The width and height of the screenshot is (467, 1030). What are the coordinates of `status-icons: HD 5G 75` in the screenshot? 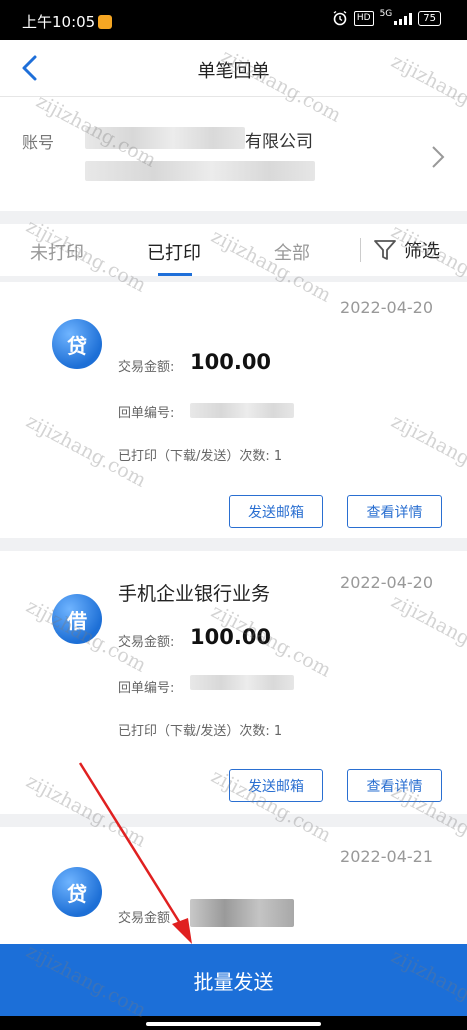 It's located at (386, 17).